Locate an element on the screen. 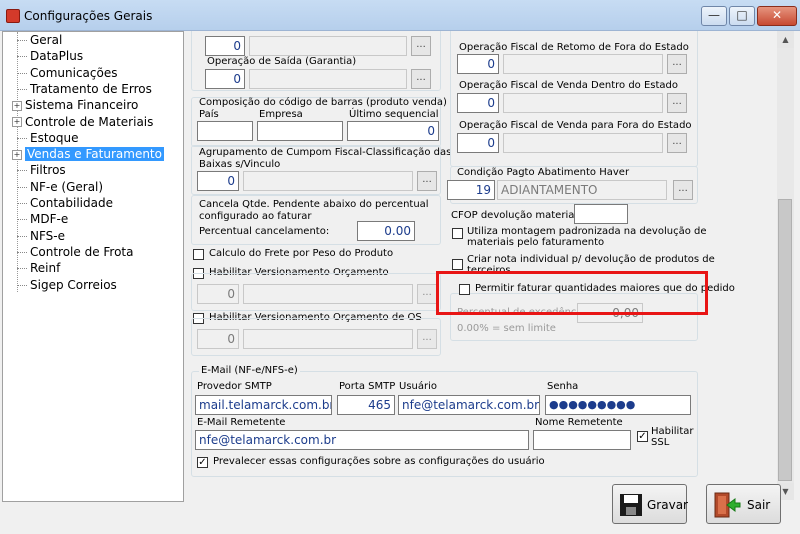 The height and width of the screenshot is (534, 800). senha-field: ●●●●●●●●● is located at coordinates (618, 405).